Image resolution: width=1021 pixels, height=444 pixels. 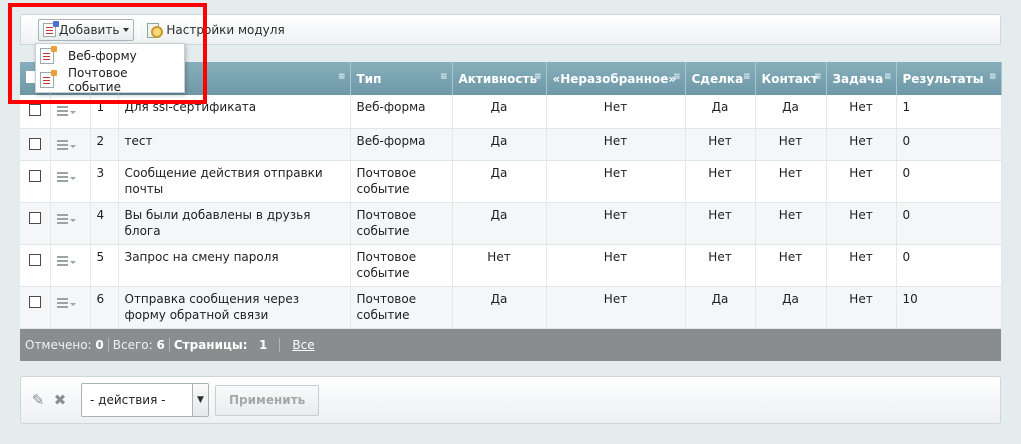 I want to click on header-unsorted: «Неразобранное» ≡, so click(x=616, y=78).